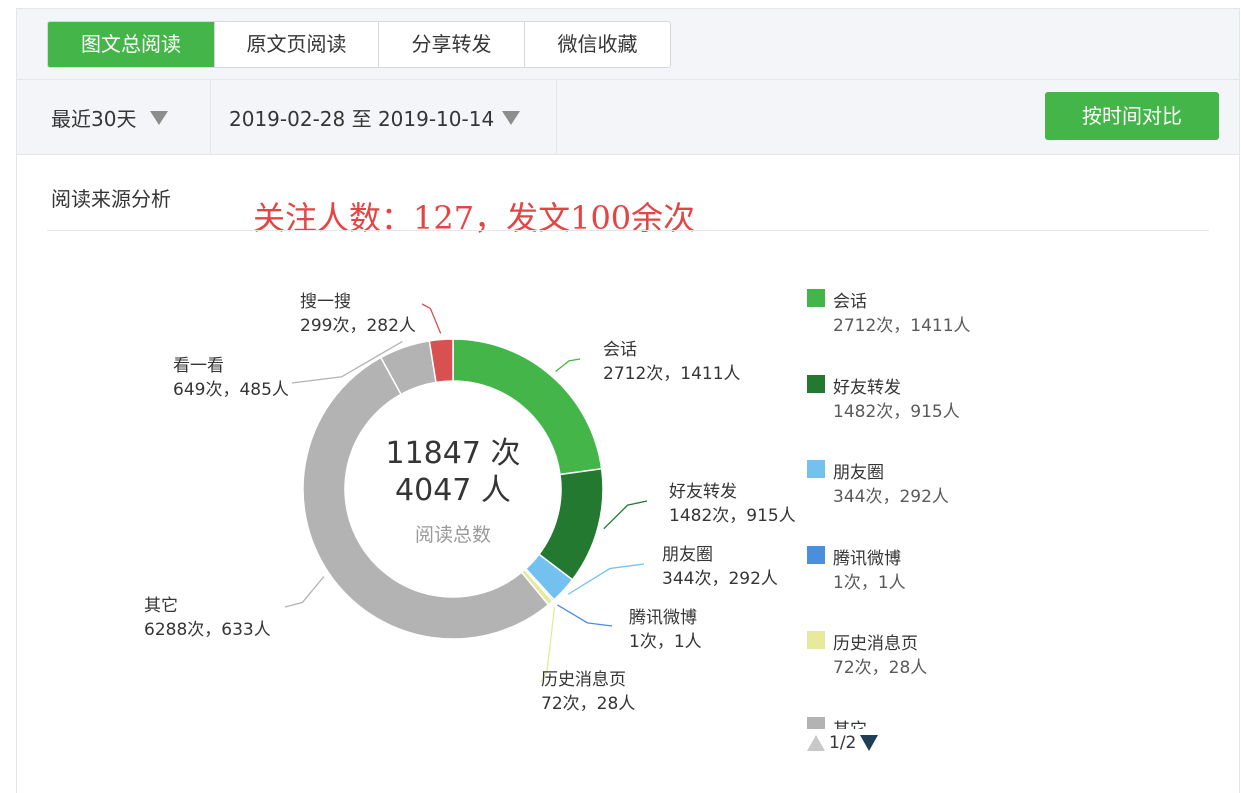 The width and height of the screenshot is (1241, 793). What do you see at coordinates (720, 579) in the screenshot?
I see `slice-label-value: 344次，292人` at bounding box center [720, 579].